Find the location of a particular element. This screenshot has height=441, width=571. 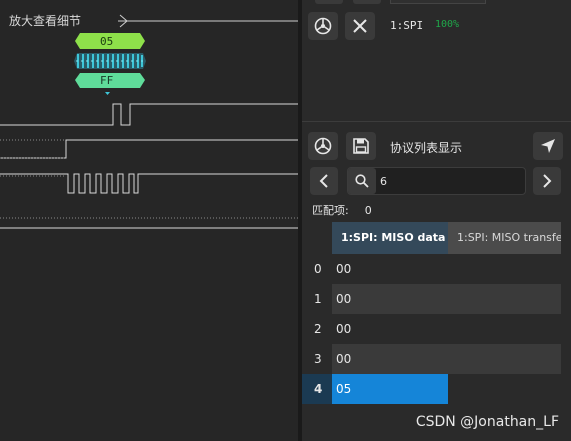

match-label: 匹配项: is located at coordinates (330, 210).